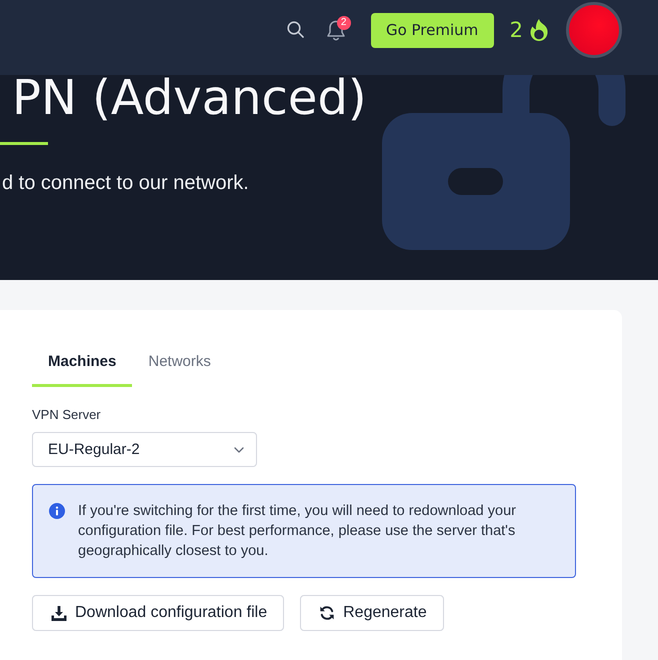  I want to click on title-underline, so click(24, 143).